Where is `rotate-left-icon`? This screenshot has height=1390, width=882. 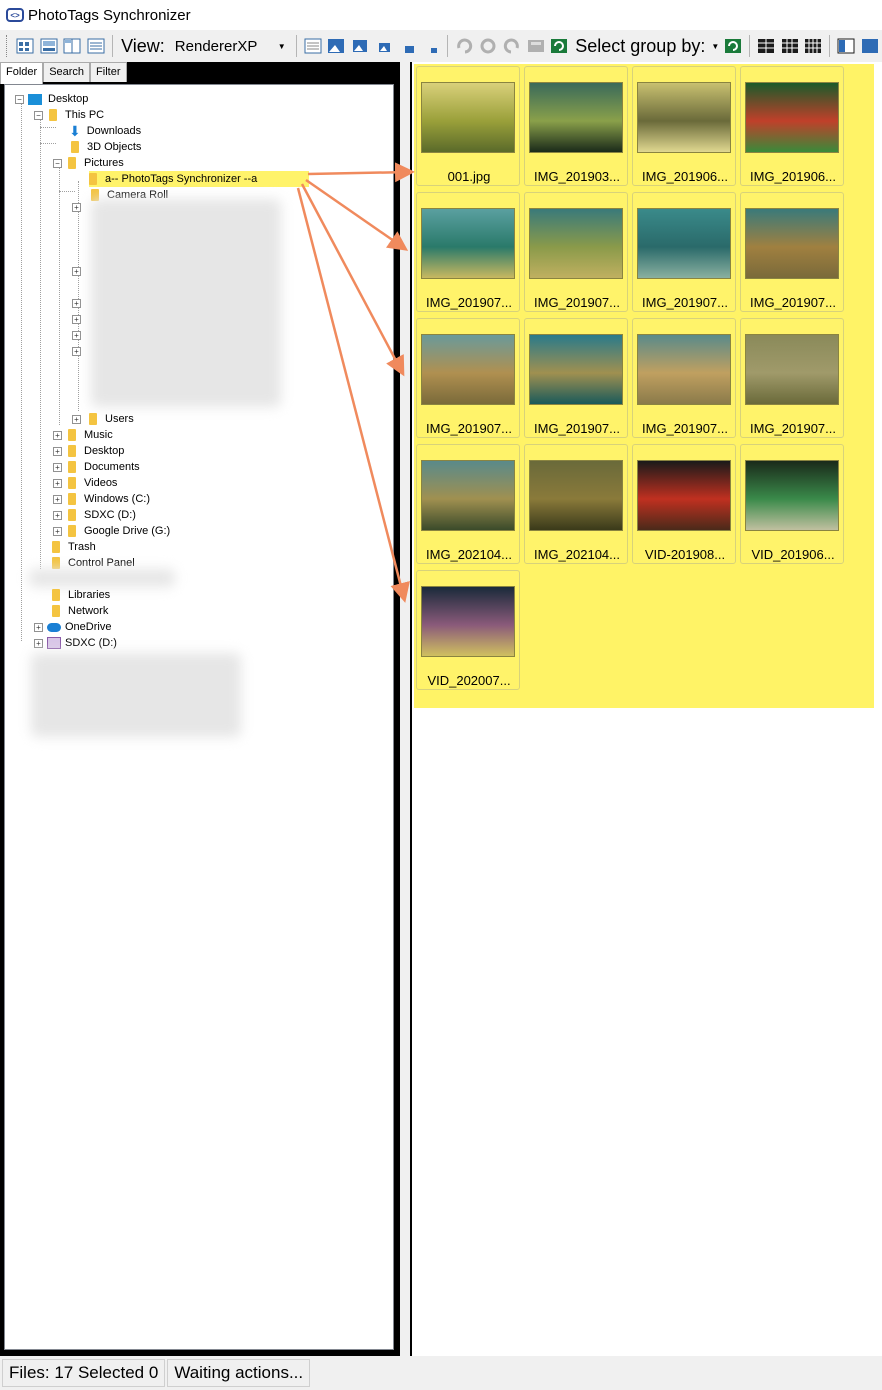 rotate-left-icon is located at coordinates (464, 46).